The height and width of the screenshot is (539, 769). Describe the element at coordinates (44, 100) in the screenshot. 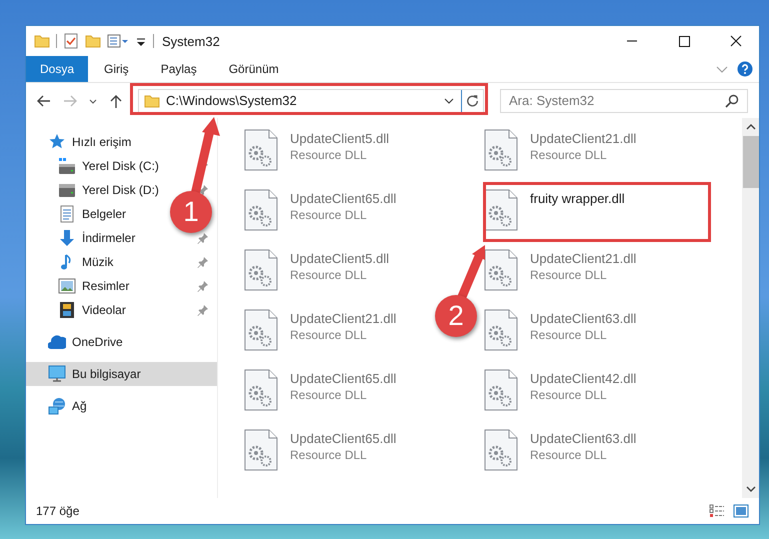

I see `back-arrow-icon` at that location.